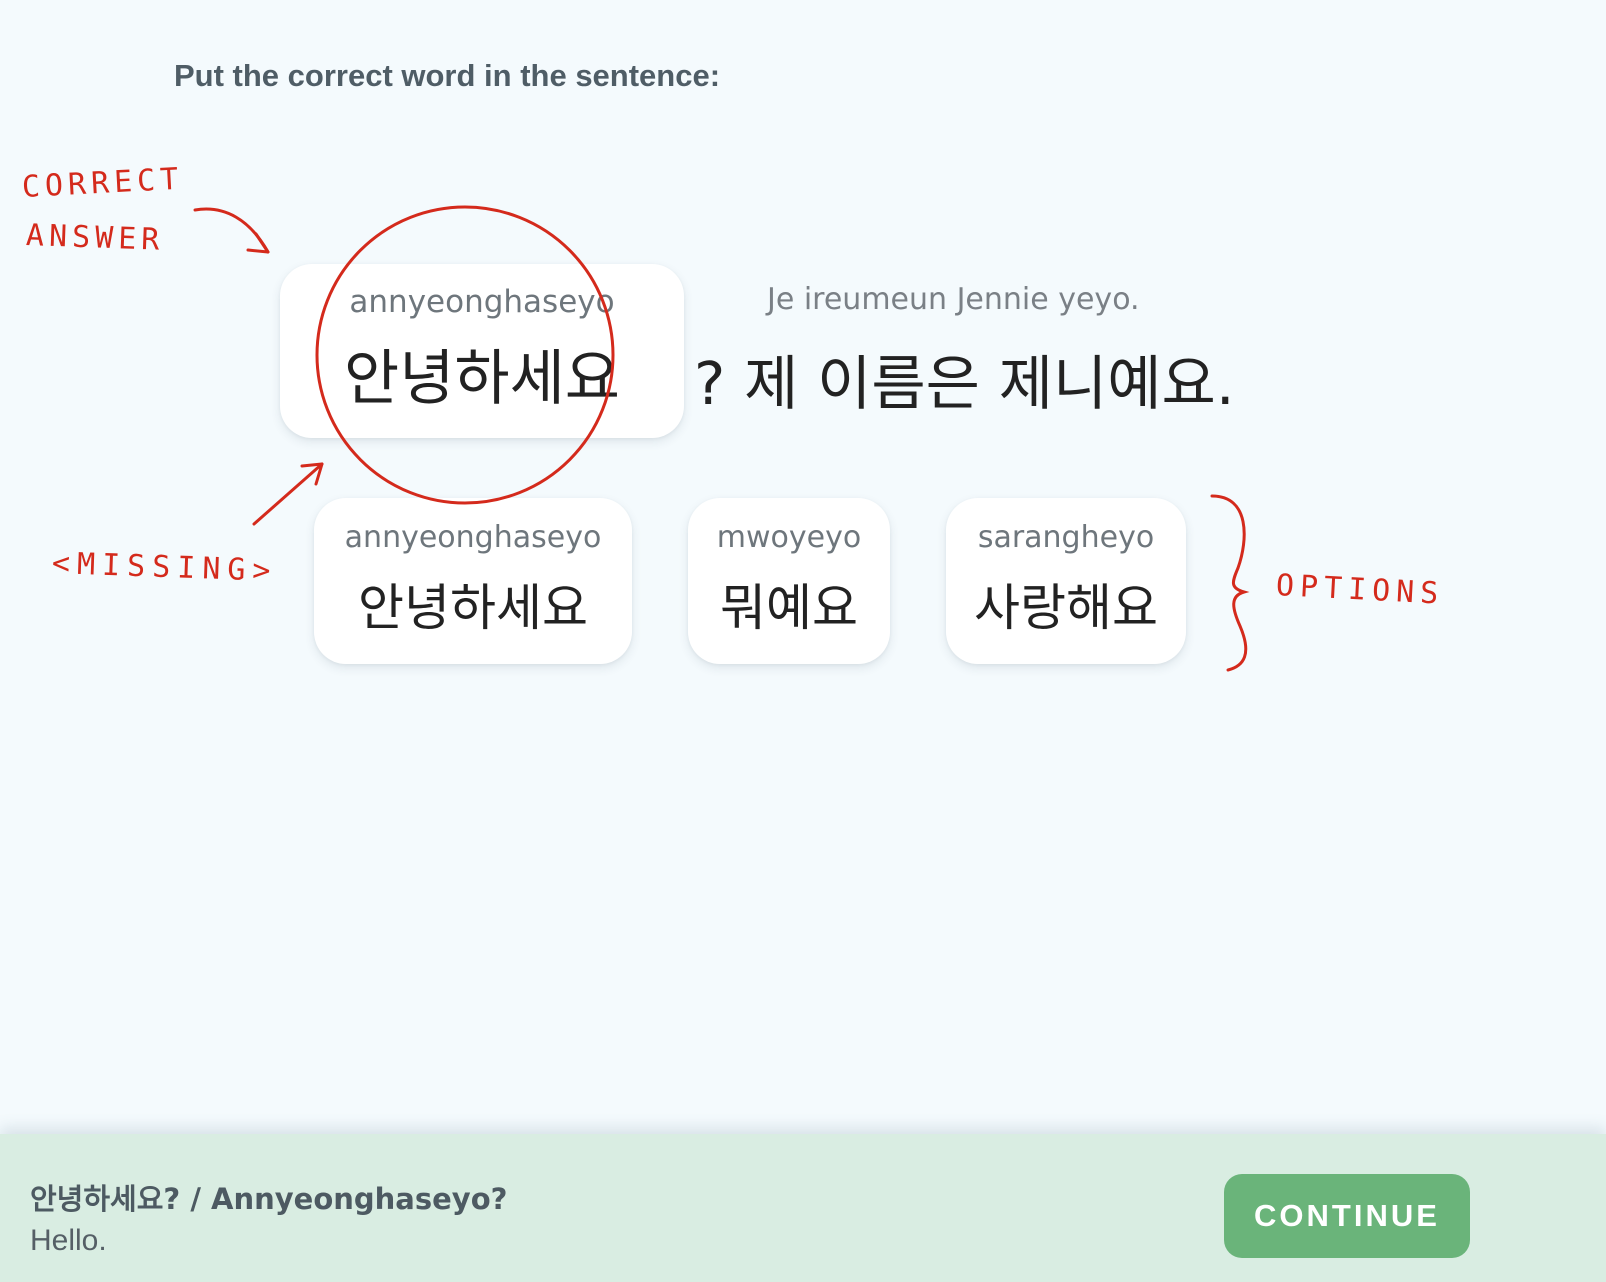 The width and height of the screenshot is (1606, 1282). Describe the element at coordinates (269, 1199) in the screenshot. I see `feedback-title: 안녕하세요? / Annyeonghaseyo?` at that location.